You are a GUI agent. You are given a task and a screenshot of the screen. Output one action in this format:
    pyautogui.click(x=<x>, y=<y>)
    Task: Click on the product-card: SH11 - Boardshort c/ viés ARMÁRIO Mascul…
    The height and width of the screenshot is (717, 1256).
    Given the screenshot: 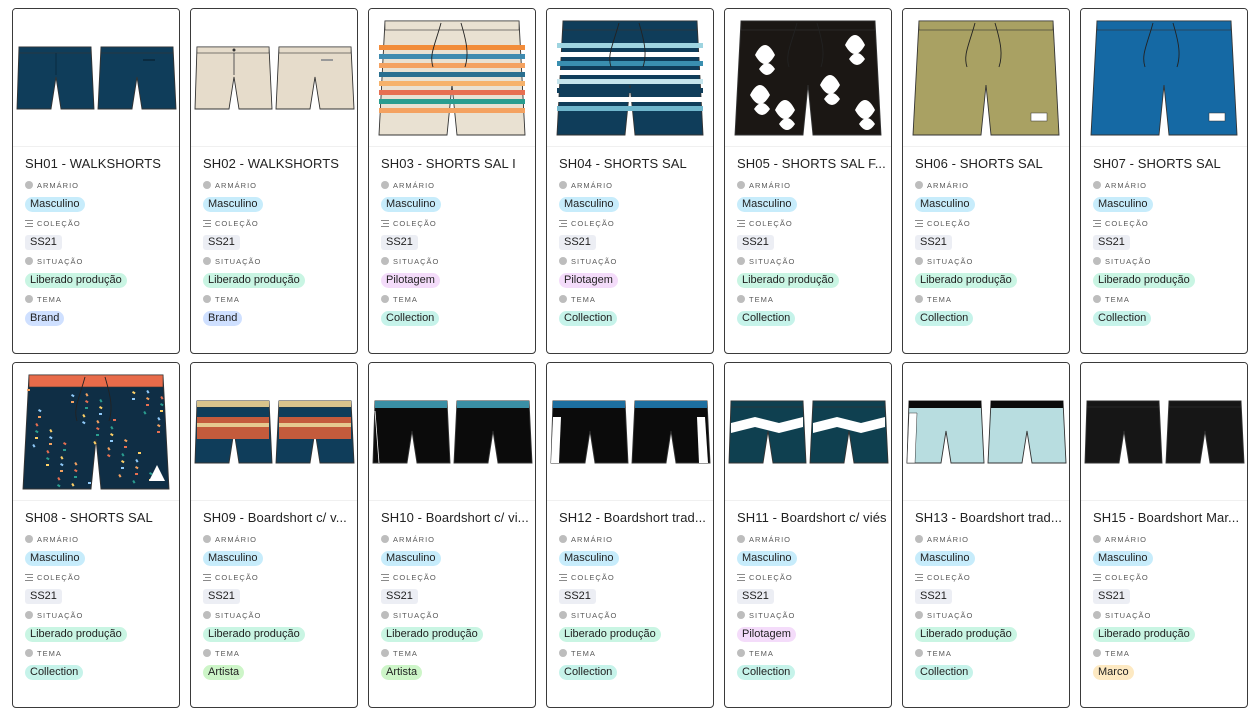 What is the action you would take?
    pyautogui.click(x=808, y=535)
    